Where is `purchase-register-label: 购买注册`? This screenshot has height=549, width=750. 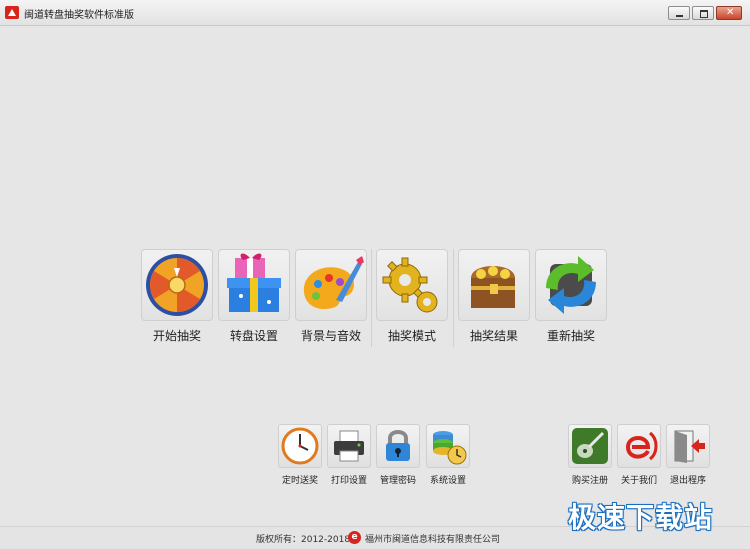 purchase-register-label: 购买注册 is located at coordinates (589, 481).